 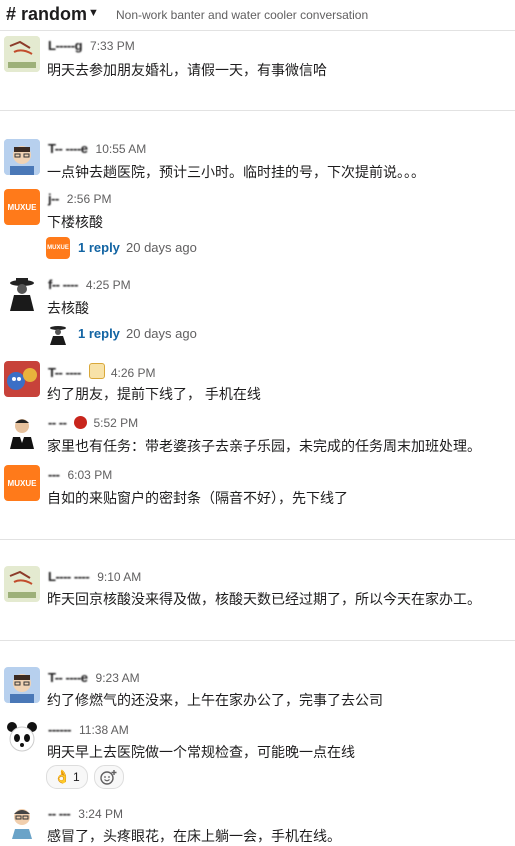 I want to click on message-text: 约了朋友，提前下线了， 手机在线, so click(x=154, y=394).